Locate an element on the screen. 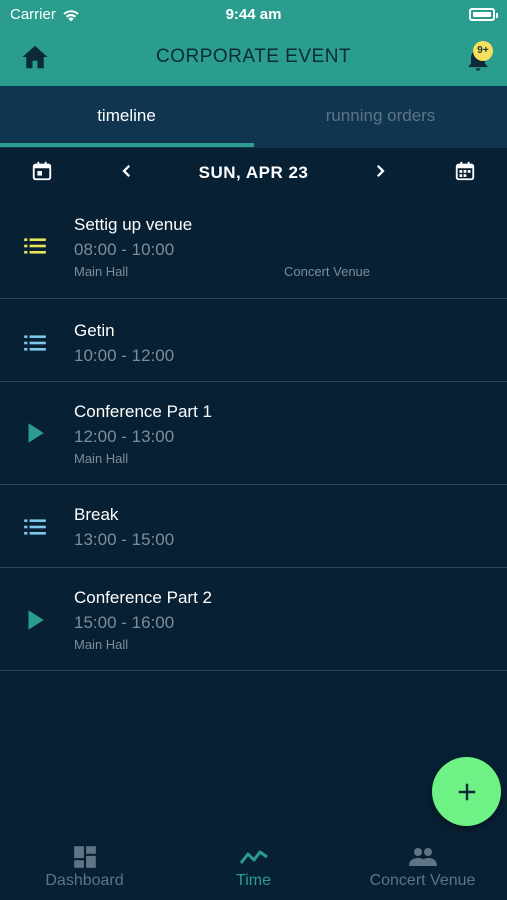  event-time: 13:00 - 15:00 is located at coordinates (124, 539).